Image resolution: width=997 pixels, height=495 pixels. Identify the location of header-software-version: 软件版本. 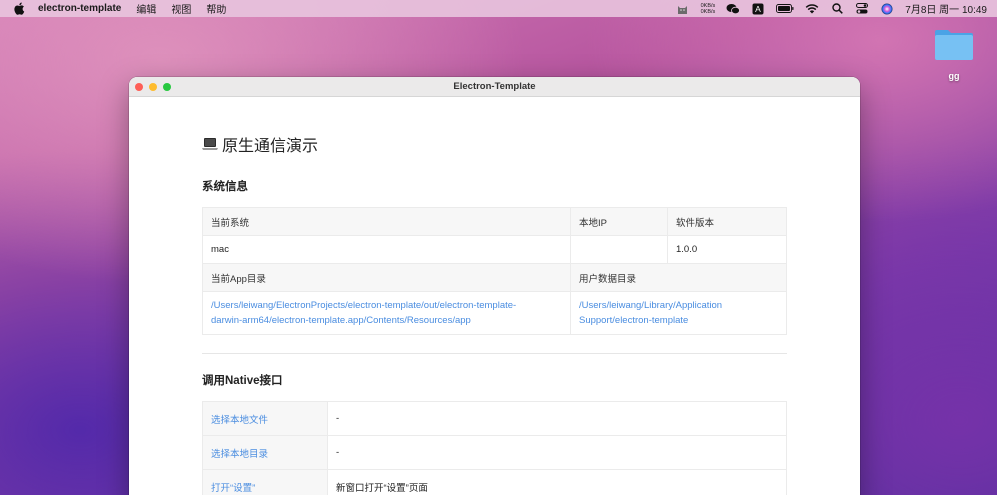
(727, 221).